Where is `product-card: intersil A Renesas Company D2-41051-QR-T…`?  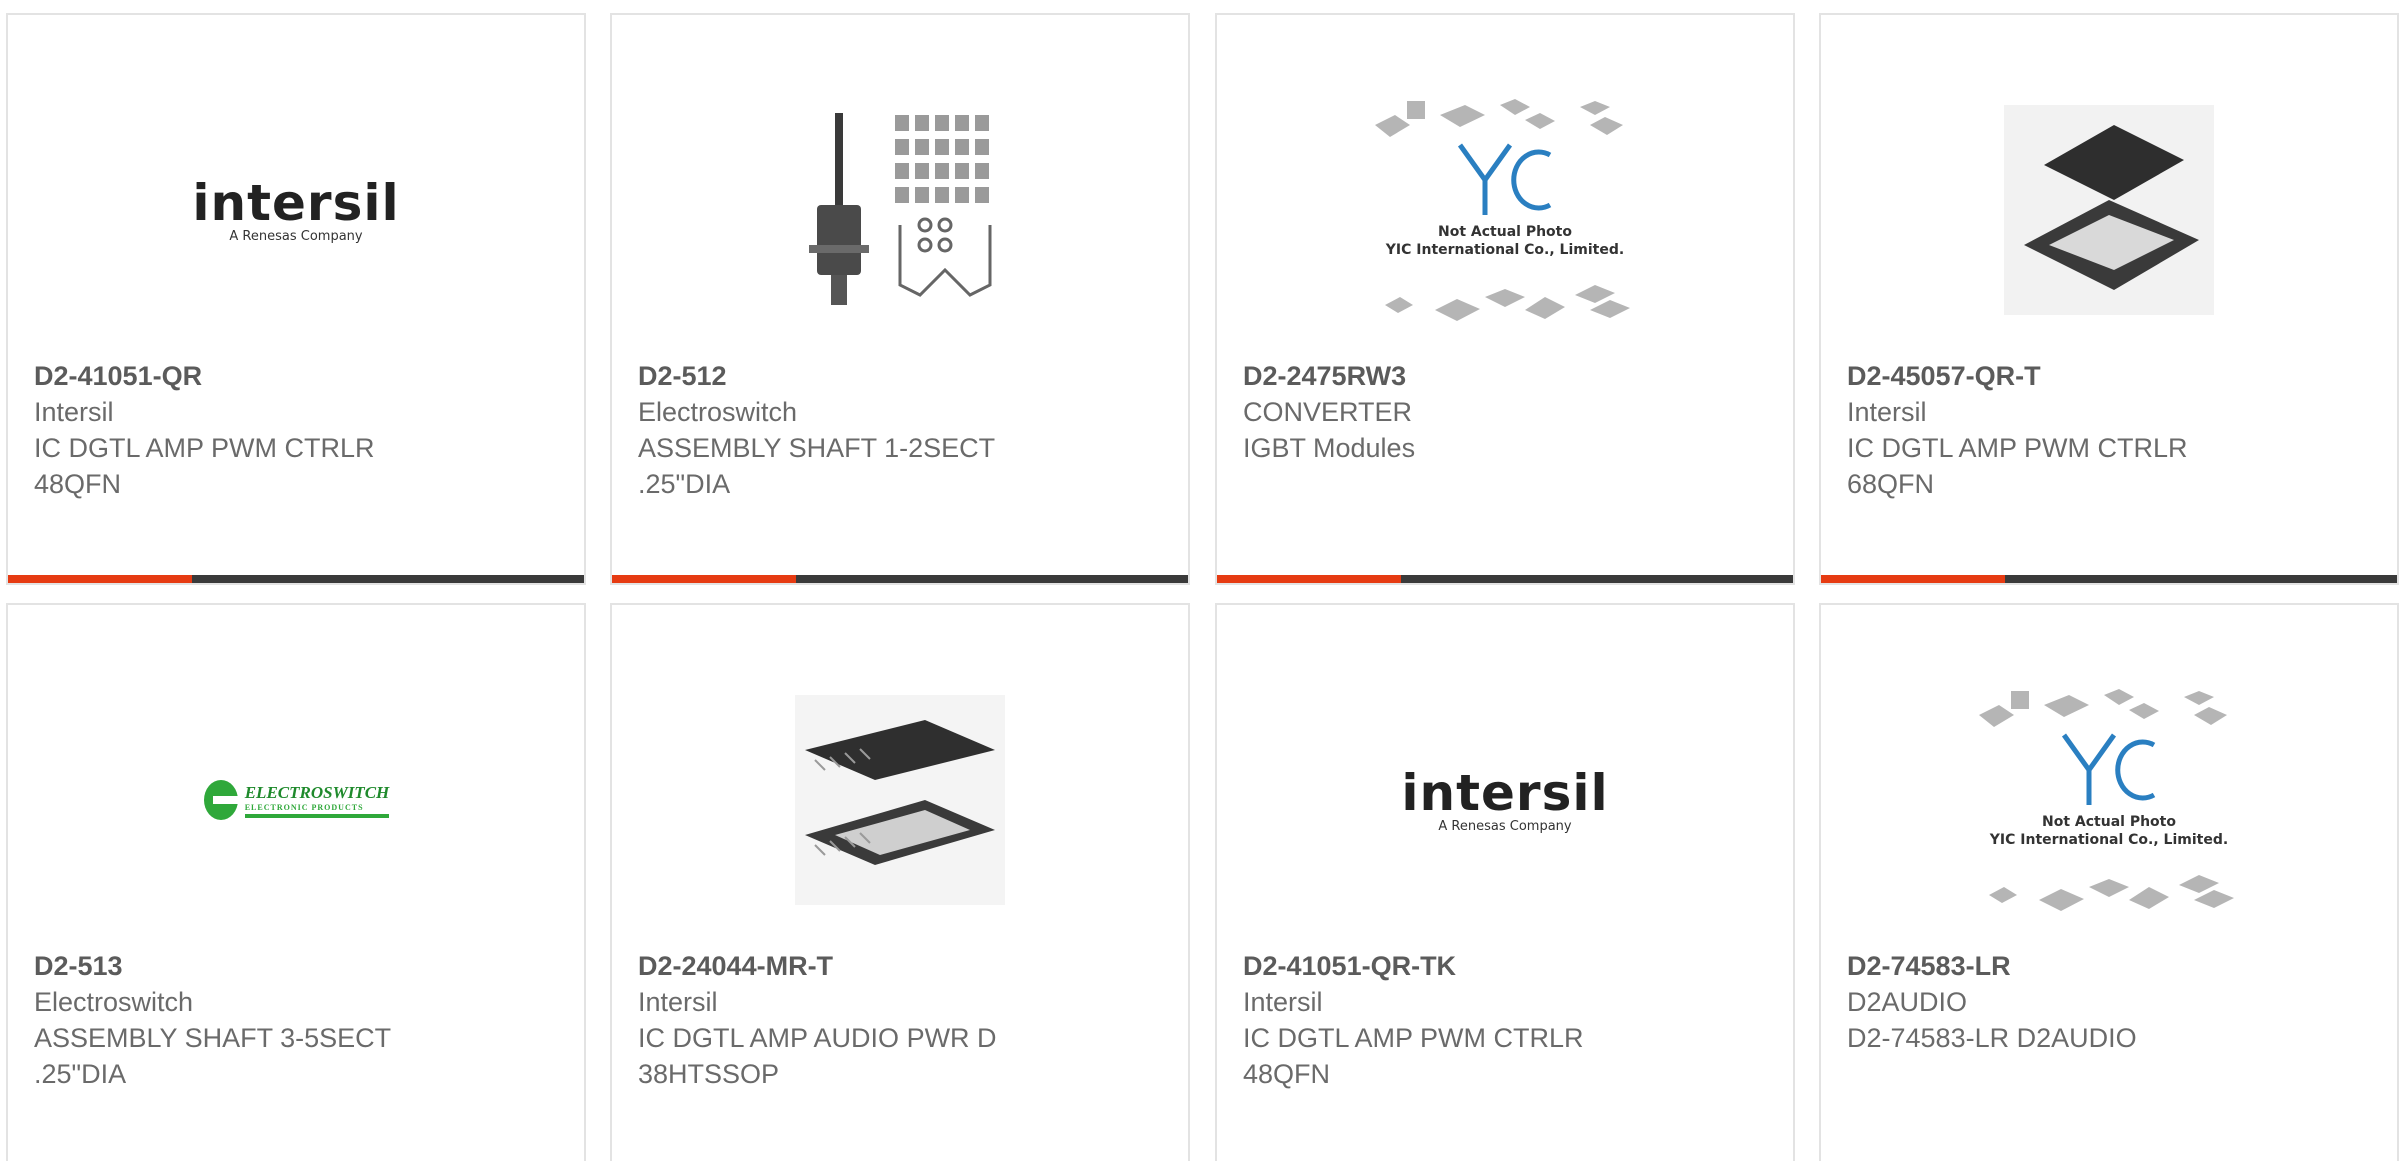
product-card: intersil A Renesas Company D2-41051-QR-T… is located at coordinates (1505, 882).